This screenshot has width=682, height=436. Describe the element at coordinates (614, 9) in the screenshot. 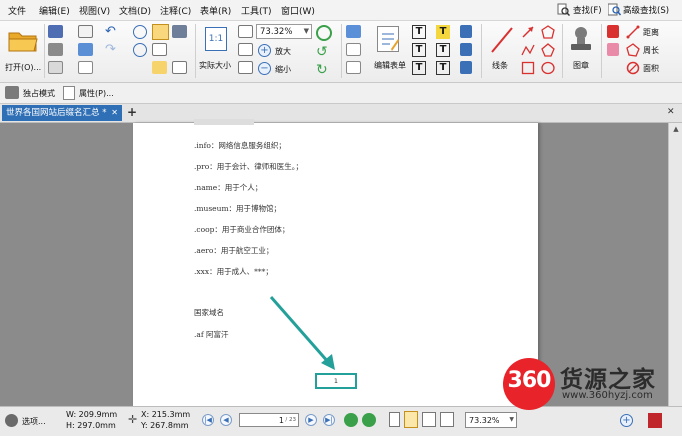

I see `advanced-find-icon` at that location.